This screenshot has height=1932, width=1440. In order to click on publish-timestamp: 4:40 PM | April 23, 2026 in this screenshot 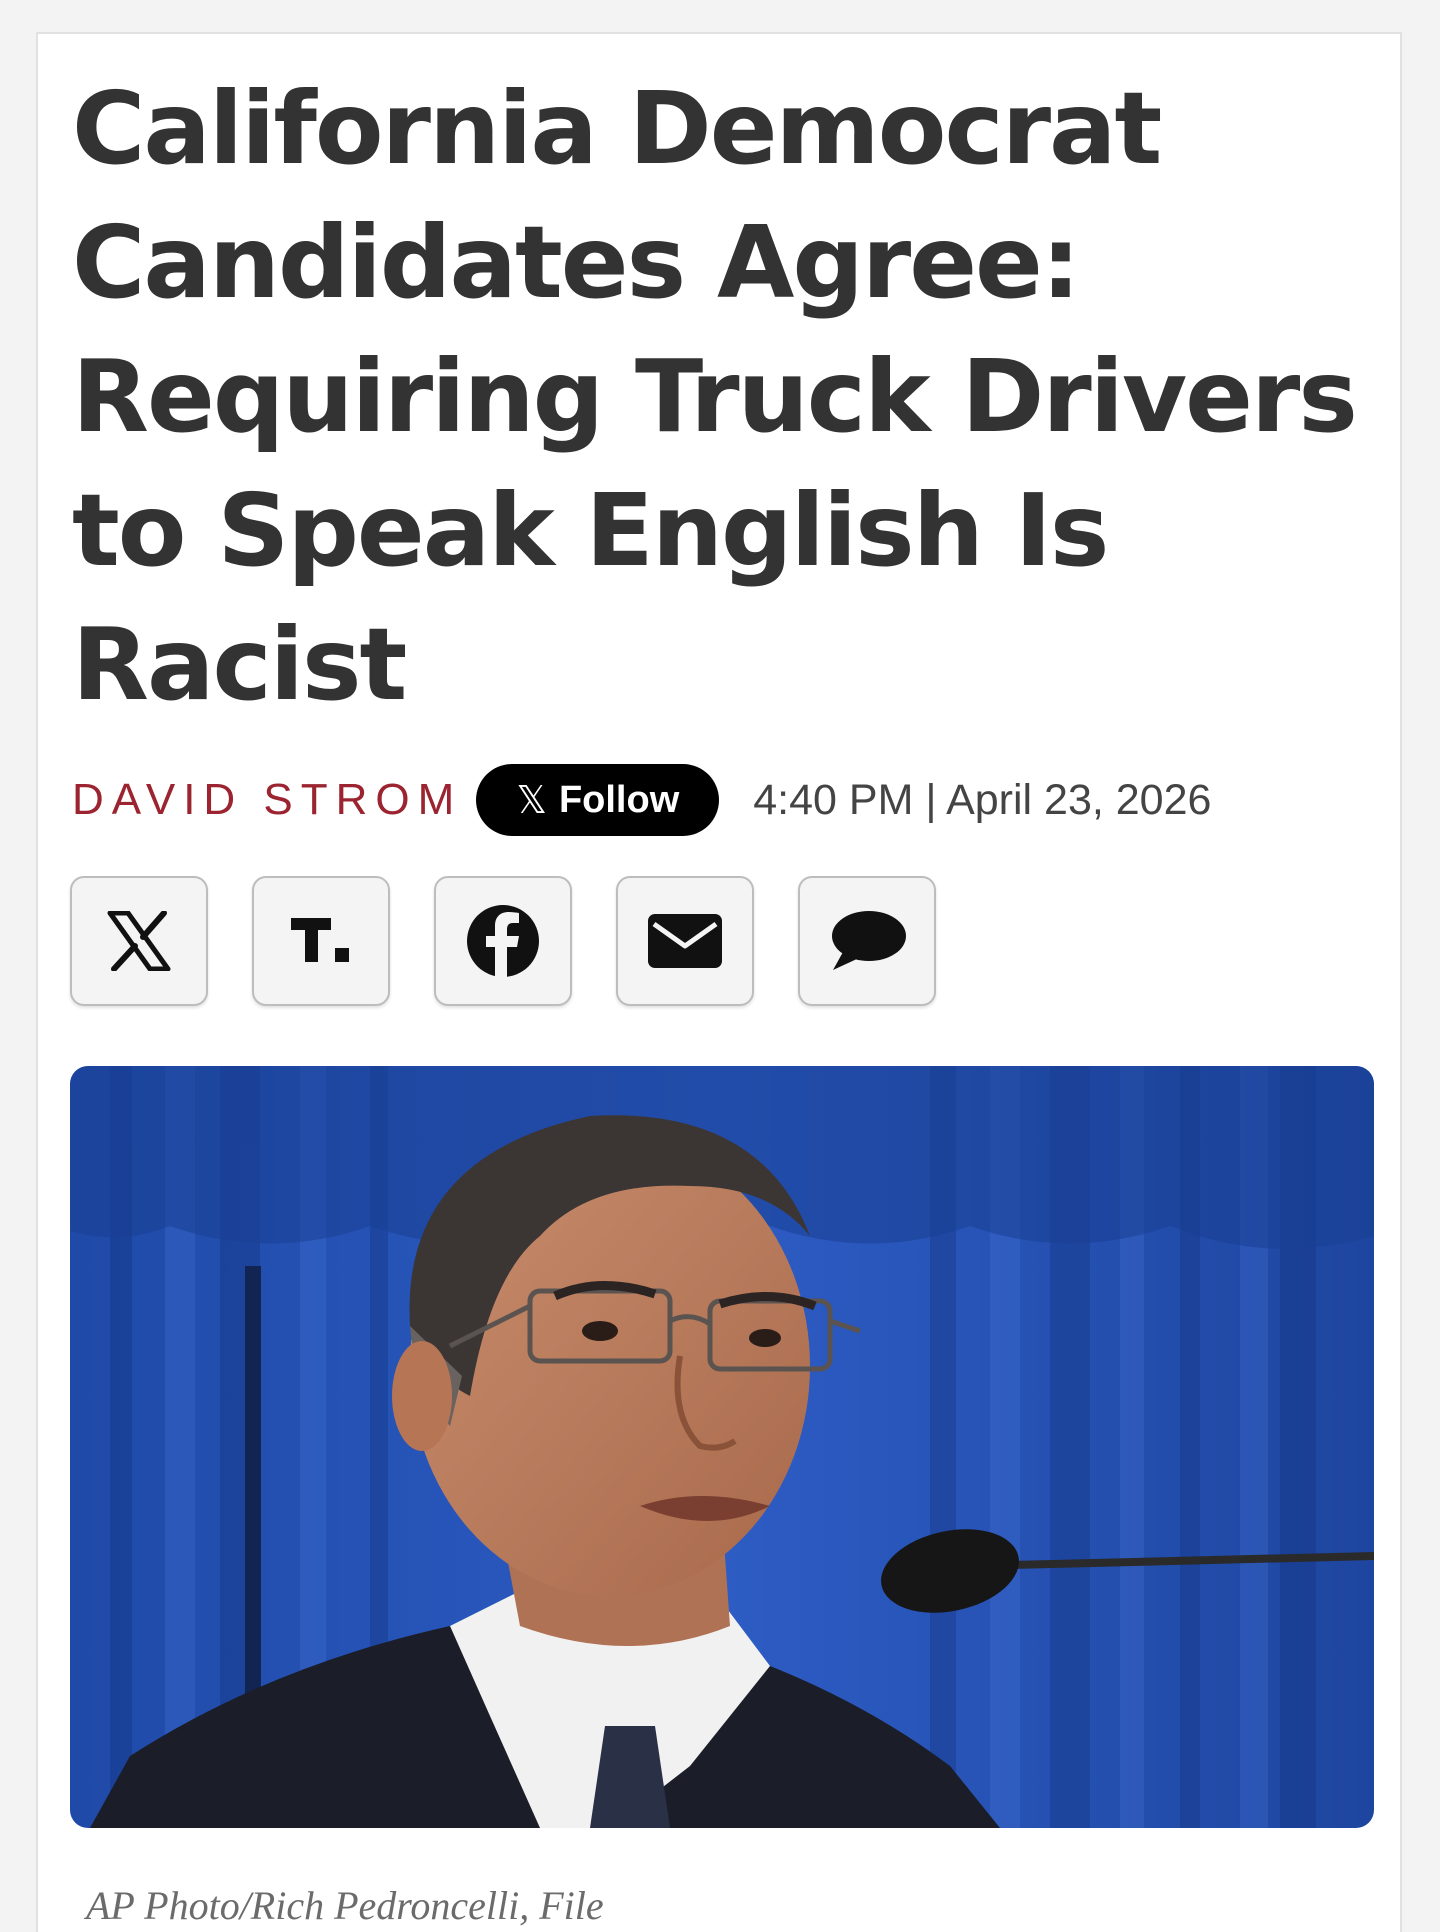, I will do `click(982, 799)`.